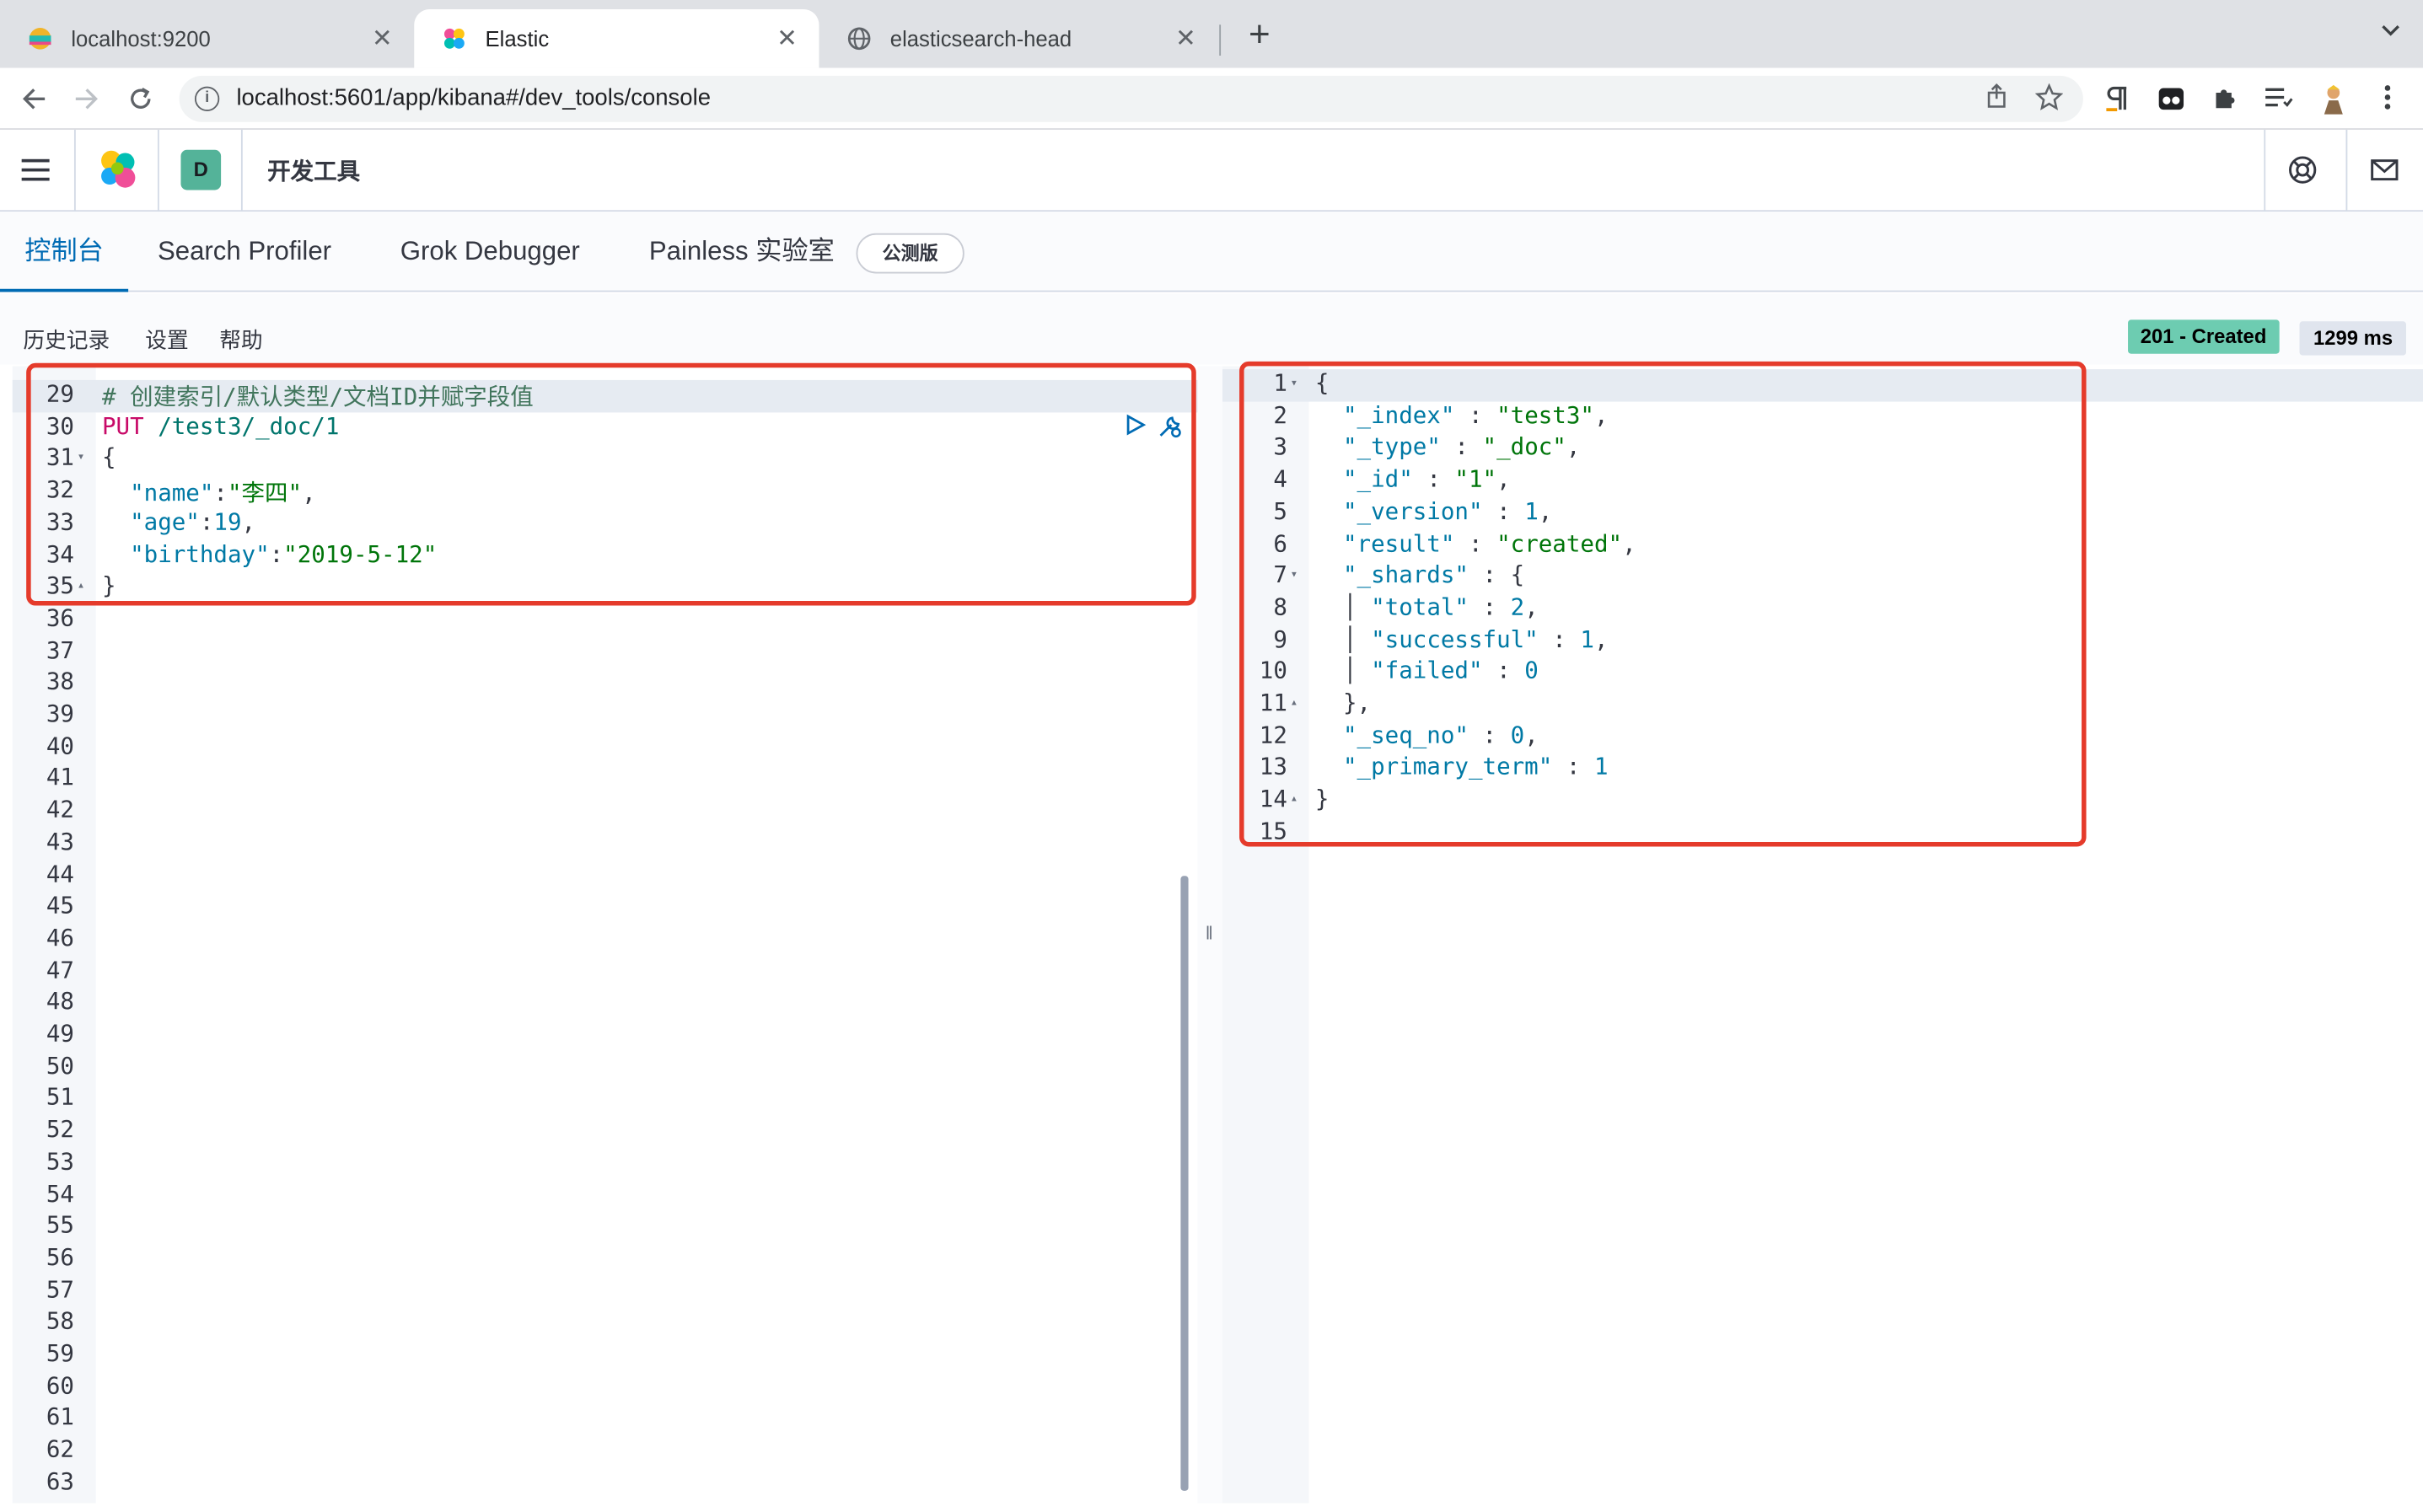 This screenshot has height=1512, width=2423. I want to click on line-number: 56, so click(60, 1257).